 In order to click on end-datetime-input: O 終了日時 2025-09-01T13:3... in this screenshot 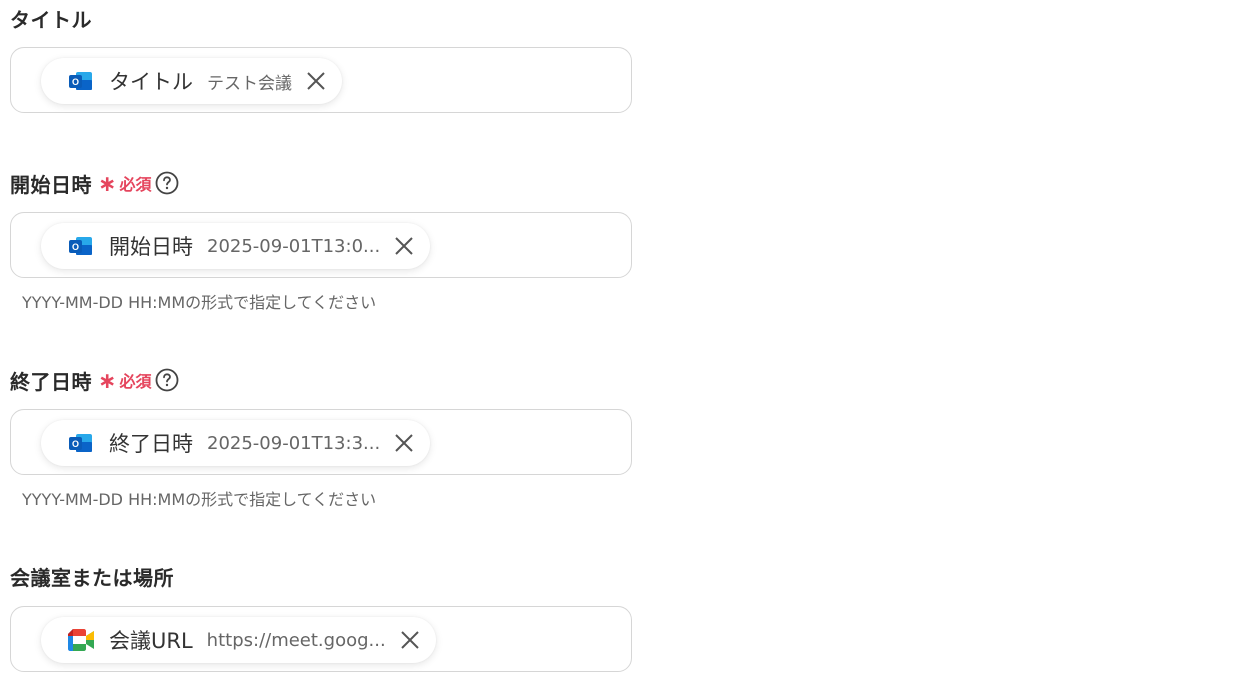, I will do `click(321, 442)`.